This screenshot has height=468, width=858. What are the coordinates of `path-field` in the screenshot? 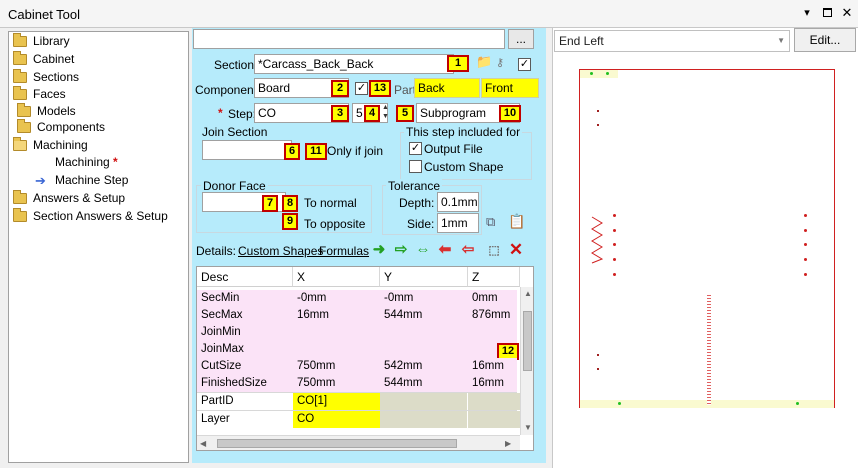 It's located at (349, 39).